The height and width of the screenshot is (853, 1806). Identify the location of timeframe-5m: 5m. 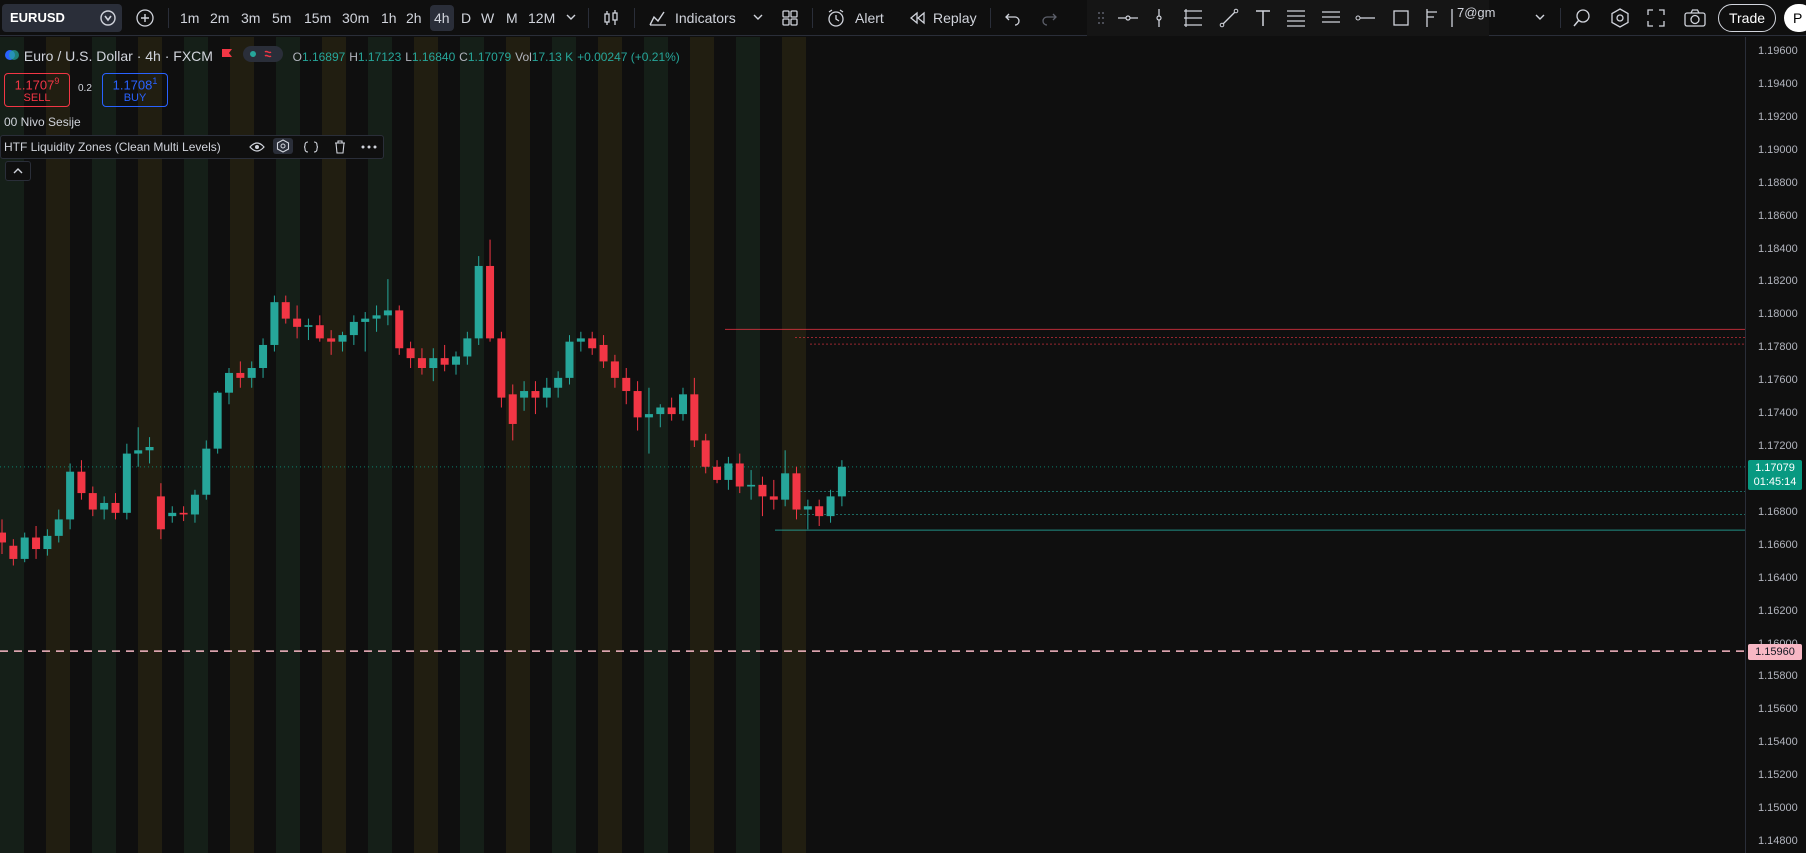
(281, 18).